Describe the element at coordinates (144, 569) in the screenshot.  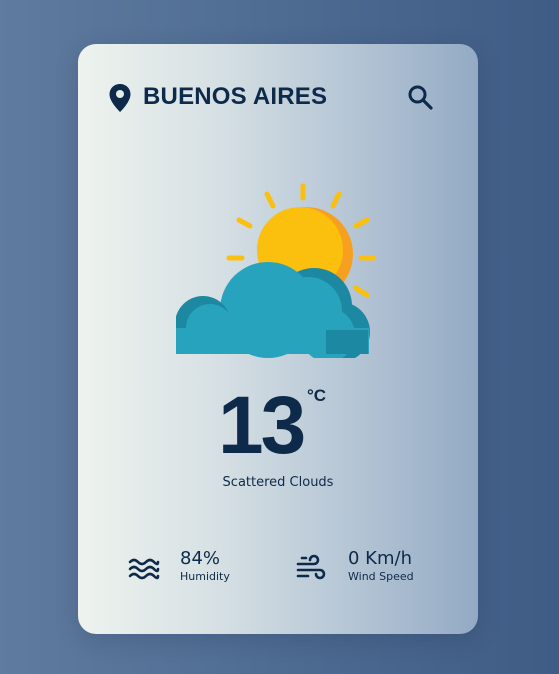
I see `water-waves-icon` at that location.